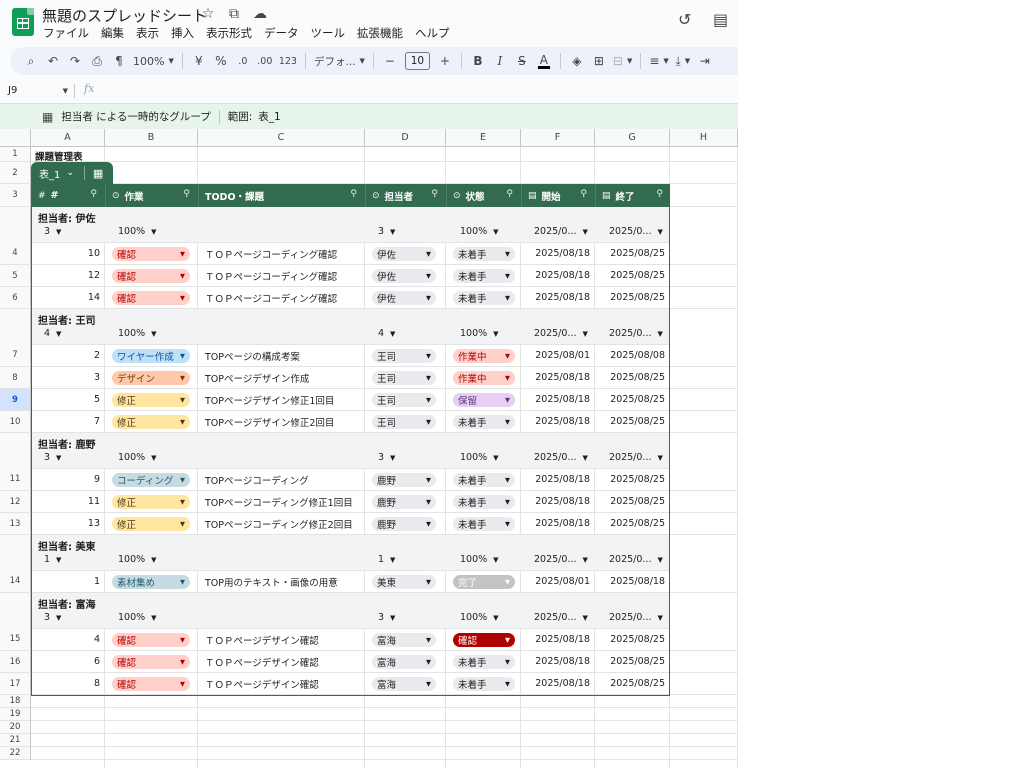 This screenshot has height=768, width=1024. Describe the element at coordinates (31, 61) in the screenshot. I see `search-menus-icon: ⌕` at that location.